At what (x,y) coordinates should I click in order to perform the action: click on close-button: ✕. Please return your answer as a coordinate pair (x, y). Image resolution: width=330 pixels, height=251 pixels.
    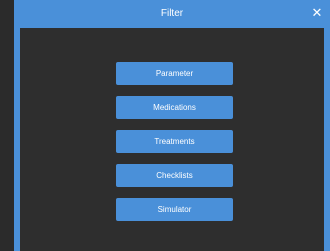
    Looking at the image, I should click on (317, 13).